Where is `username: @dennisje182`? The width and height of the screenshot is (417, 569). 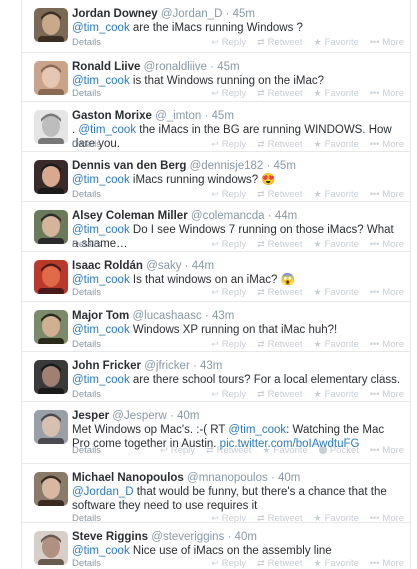
username: @dennisje182 is located at coordinates (227, 166).